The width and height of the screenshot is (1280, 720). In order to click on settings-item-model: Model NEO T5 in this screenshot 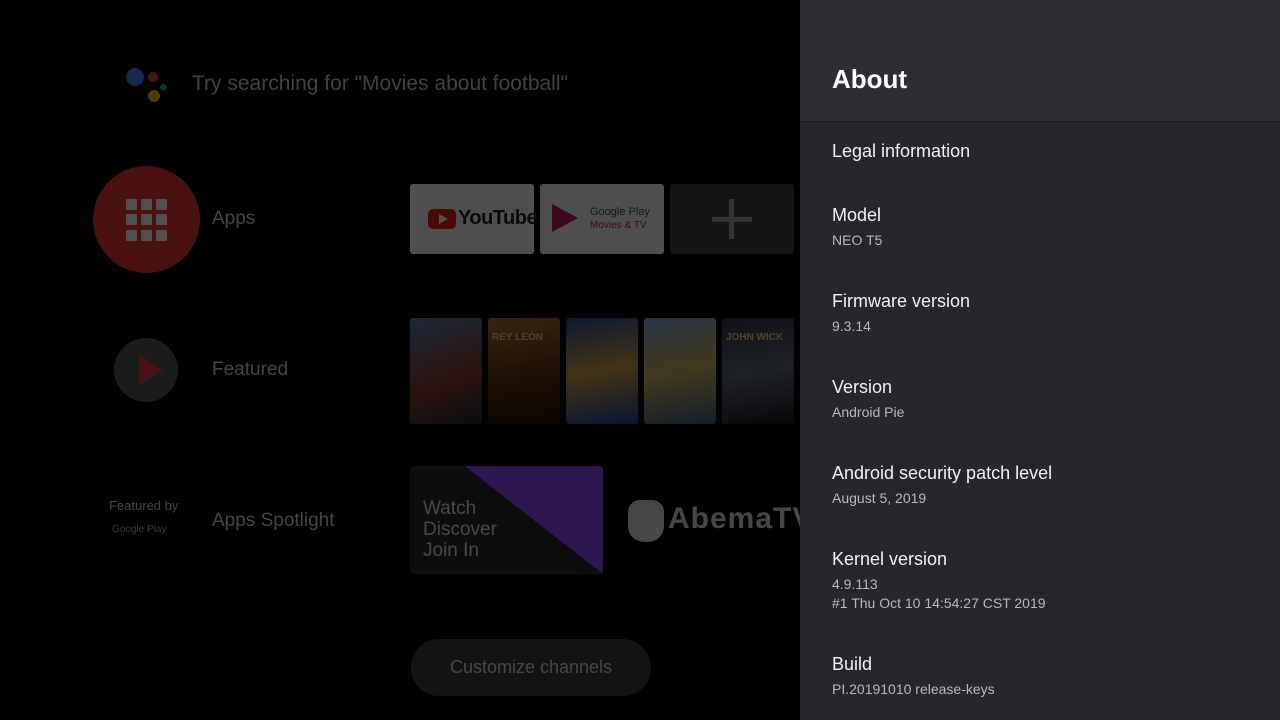, I will do `click(1047, 226)`.